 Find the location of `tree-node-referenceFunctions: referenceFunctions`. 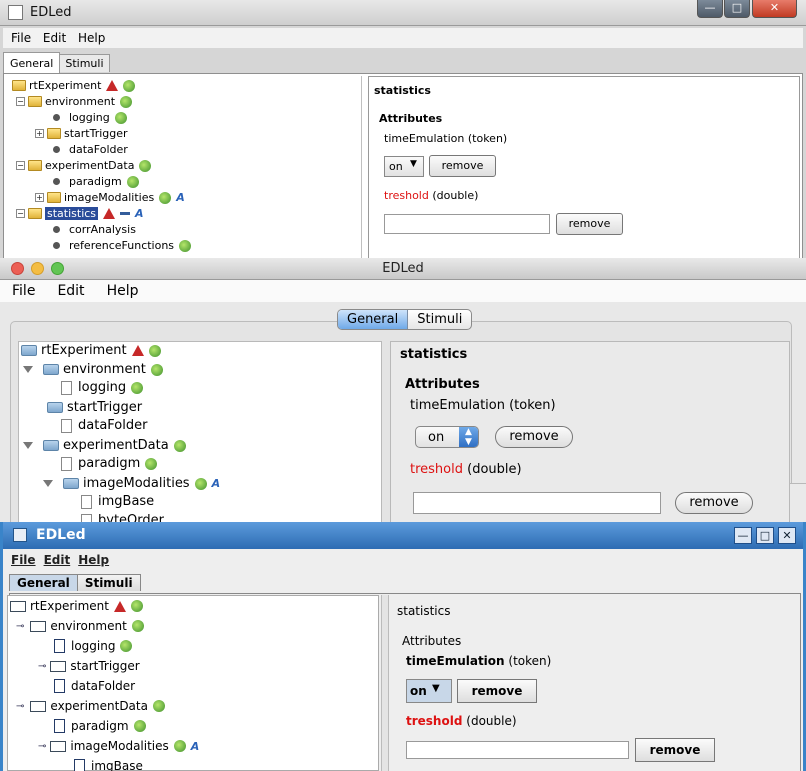

tree-node-referenceFunctions: referenceFunctions is located at coordinates (122, 245).